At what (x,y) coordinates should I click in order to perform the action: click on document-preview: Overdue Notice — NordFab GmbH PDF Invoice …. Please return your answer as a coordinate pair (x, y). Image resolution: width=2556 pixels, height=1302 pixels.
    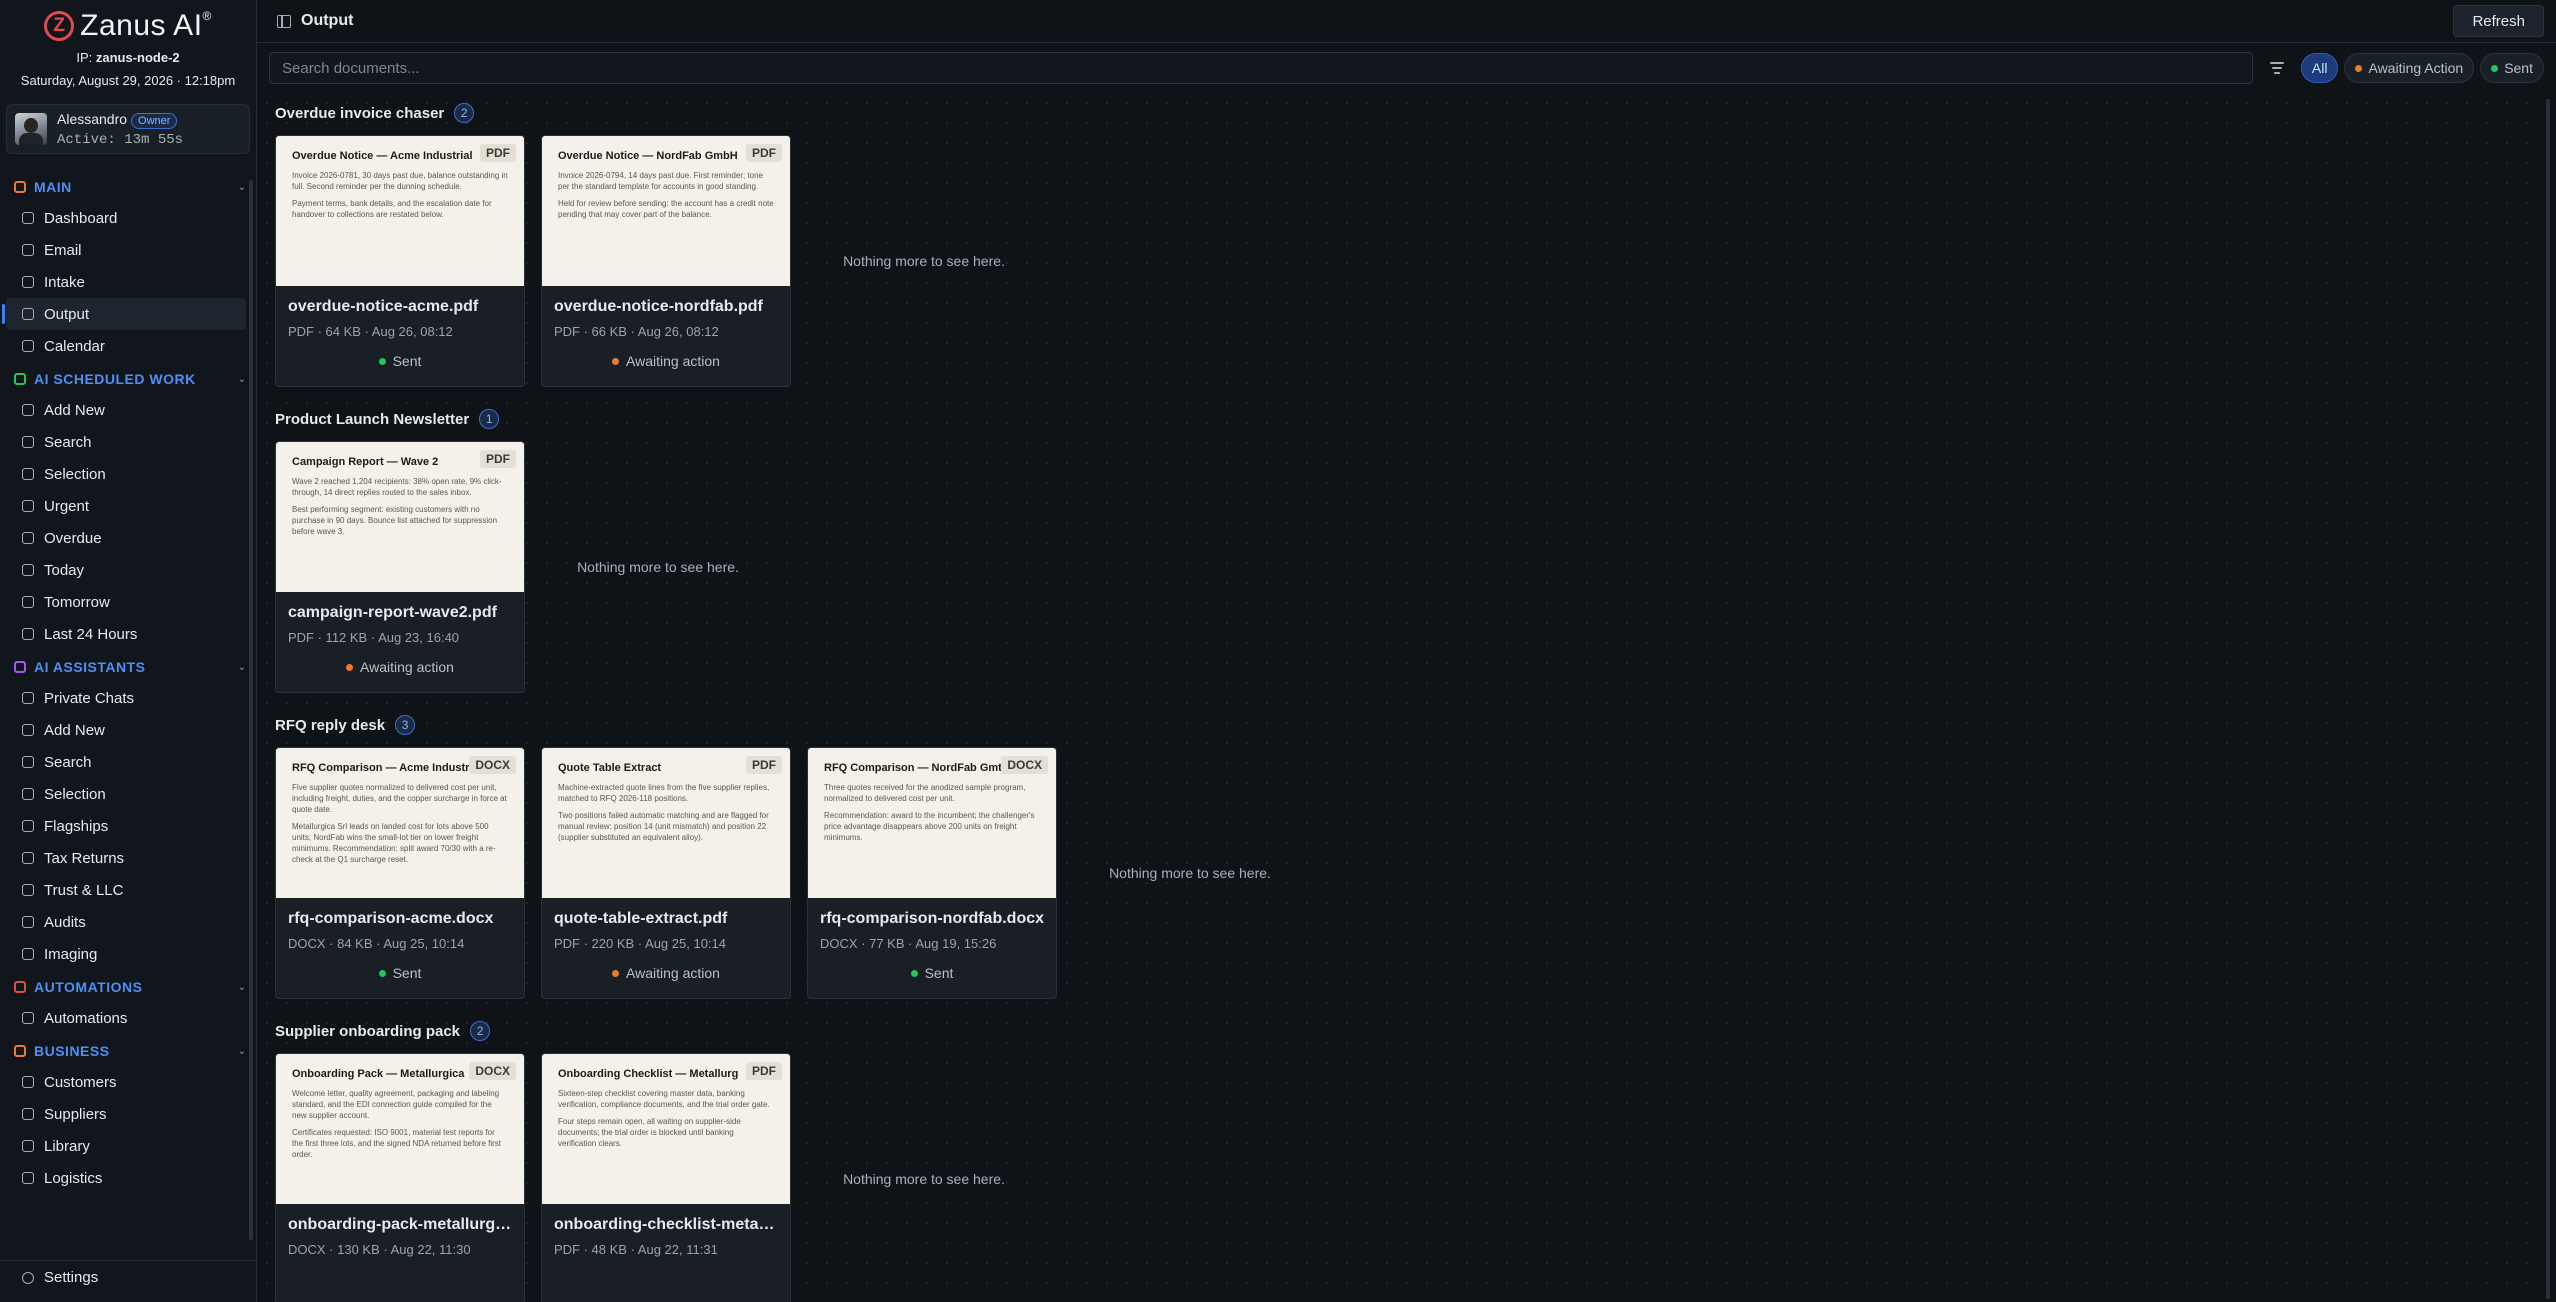
    Looking at the image, I should click on (666, 211).